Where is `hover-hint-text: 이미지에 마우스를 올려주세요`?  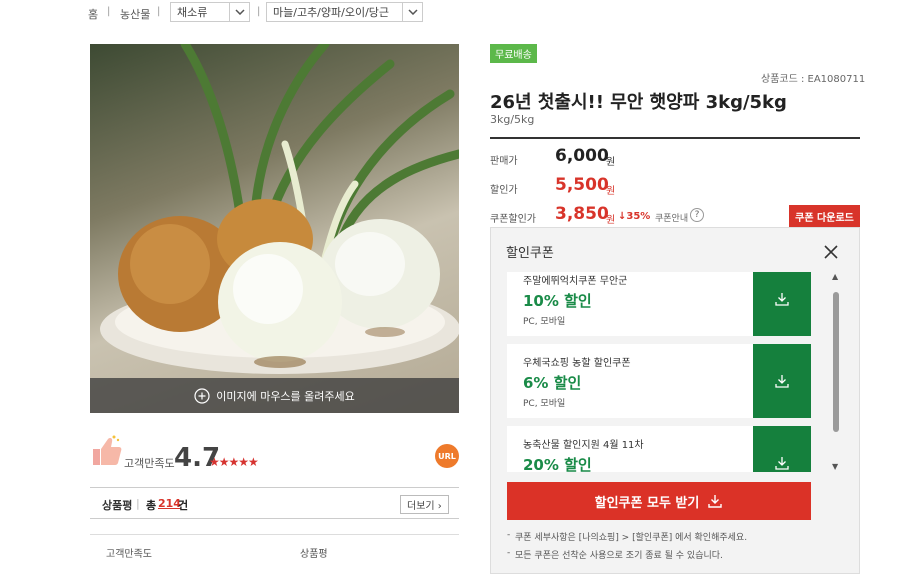
hover-hint-text: 이미지에 마우스를 올려주세요 is located at coordinates (285, 396).